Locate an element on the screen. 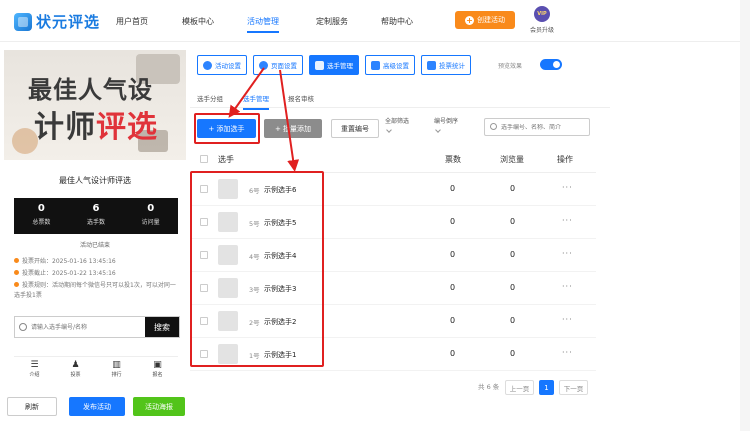 The width and height of the screenshot is (750, 431). annotation-arrows is located at coordinates (264, 119).